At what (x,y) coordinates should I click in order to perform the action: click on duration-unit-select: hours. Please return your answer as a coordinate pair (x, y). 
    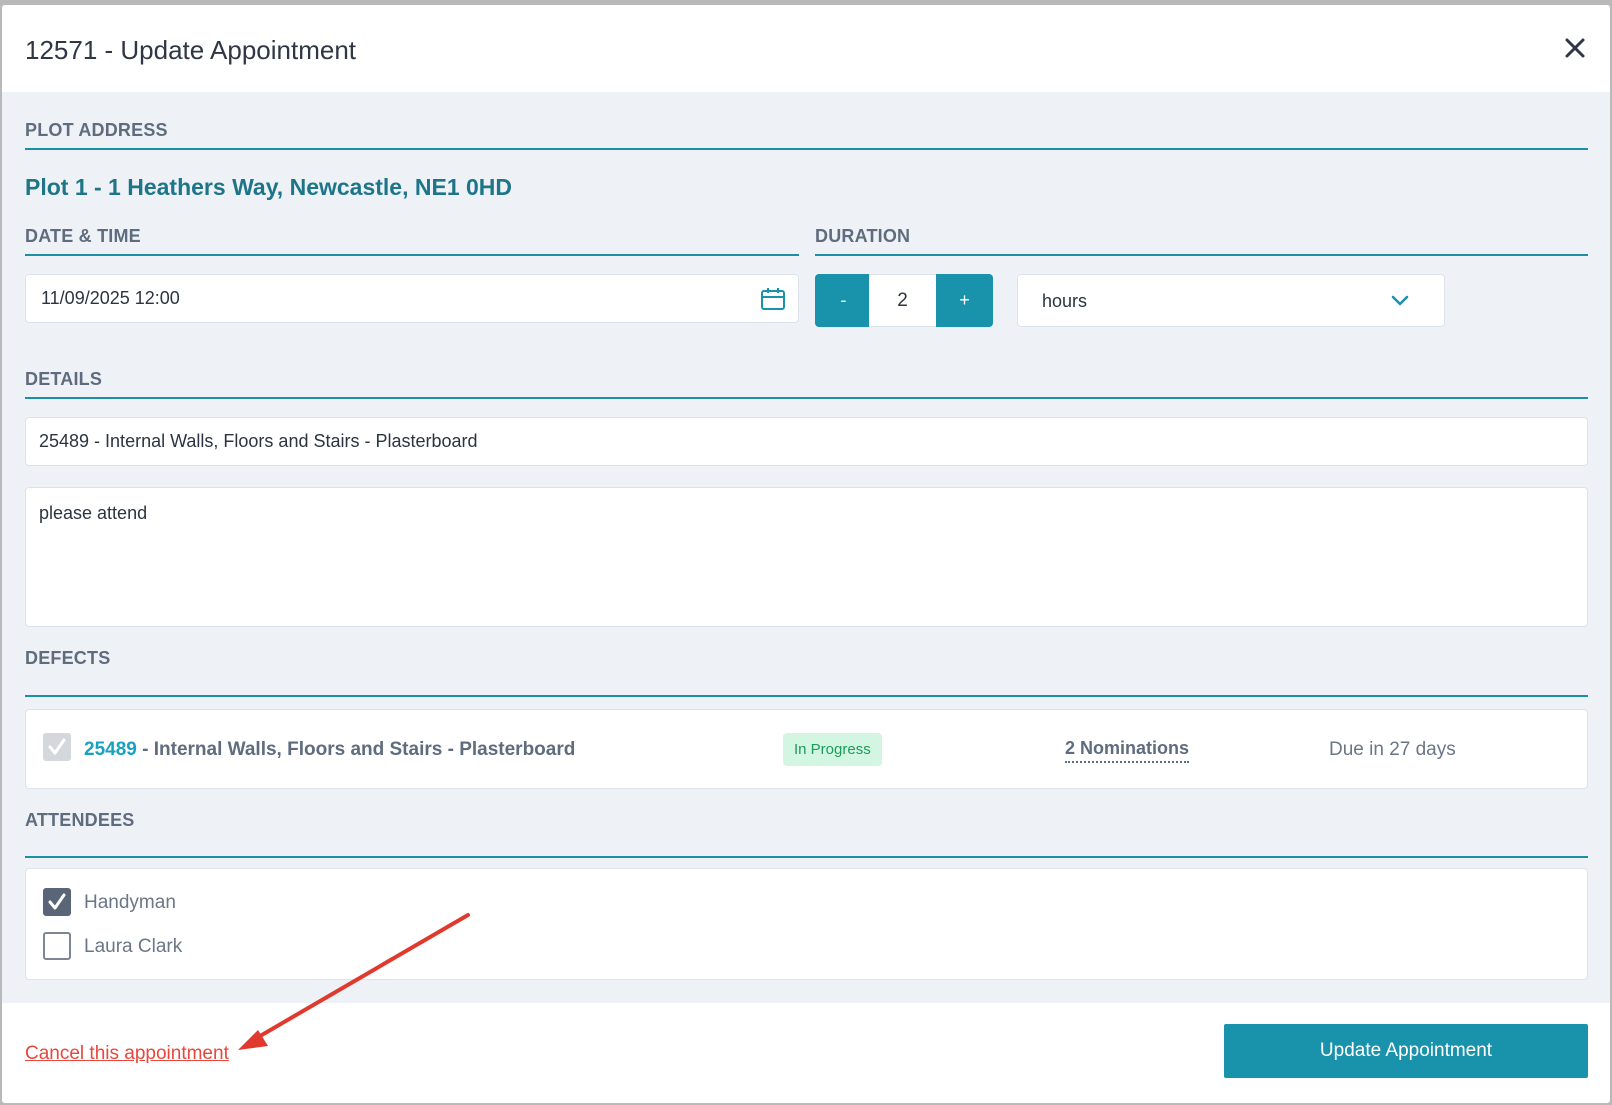
    Looking at the image, I should click on (1231, 300).